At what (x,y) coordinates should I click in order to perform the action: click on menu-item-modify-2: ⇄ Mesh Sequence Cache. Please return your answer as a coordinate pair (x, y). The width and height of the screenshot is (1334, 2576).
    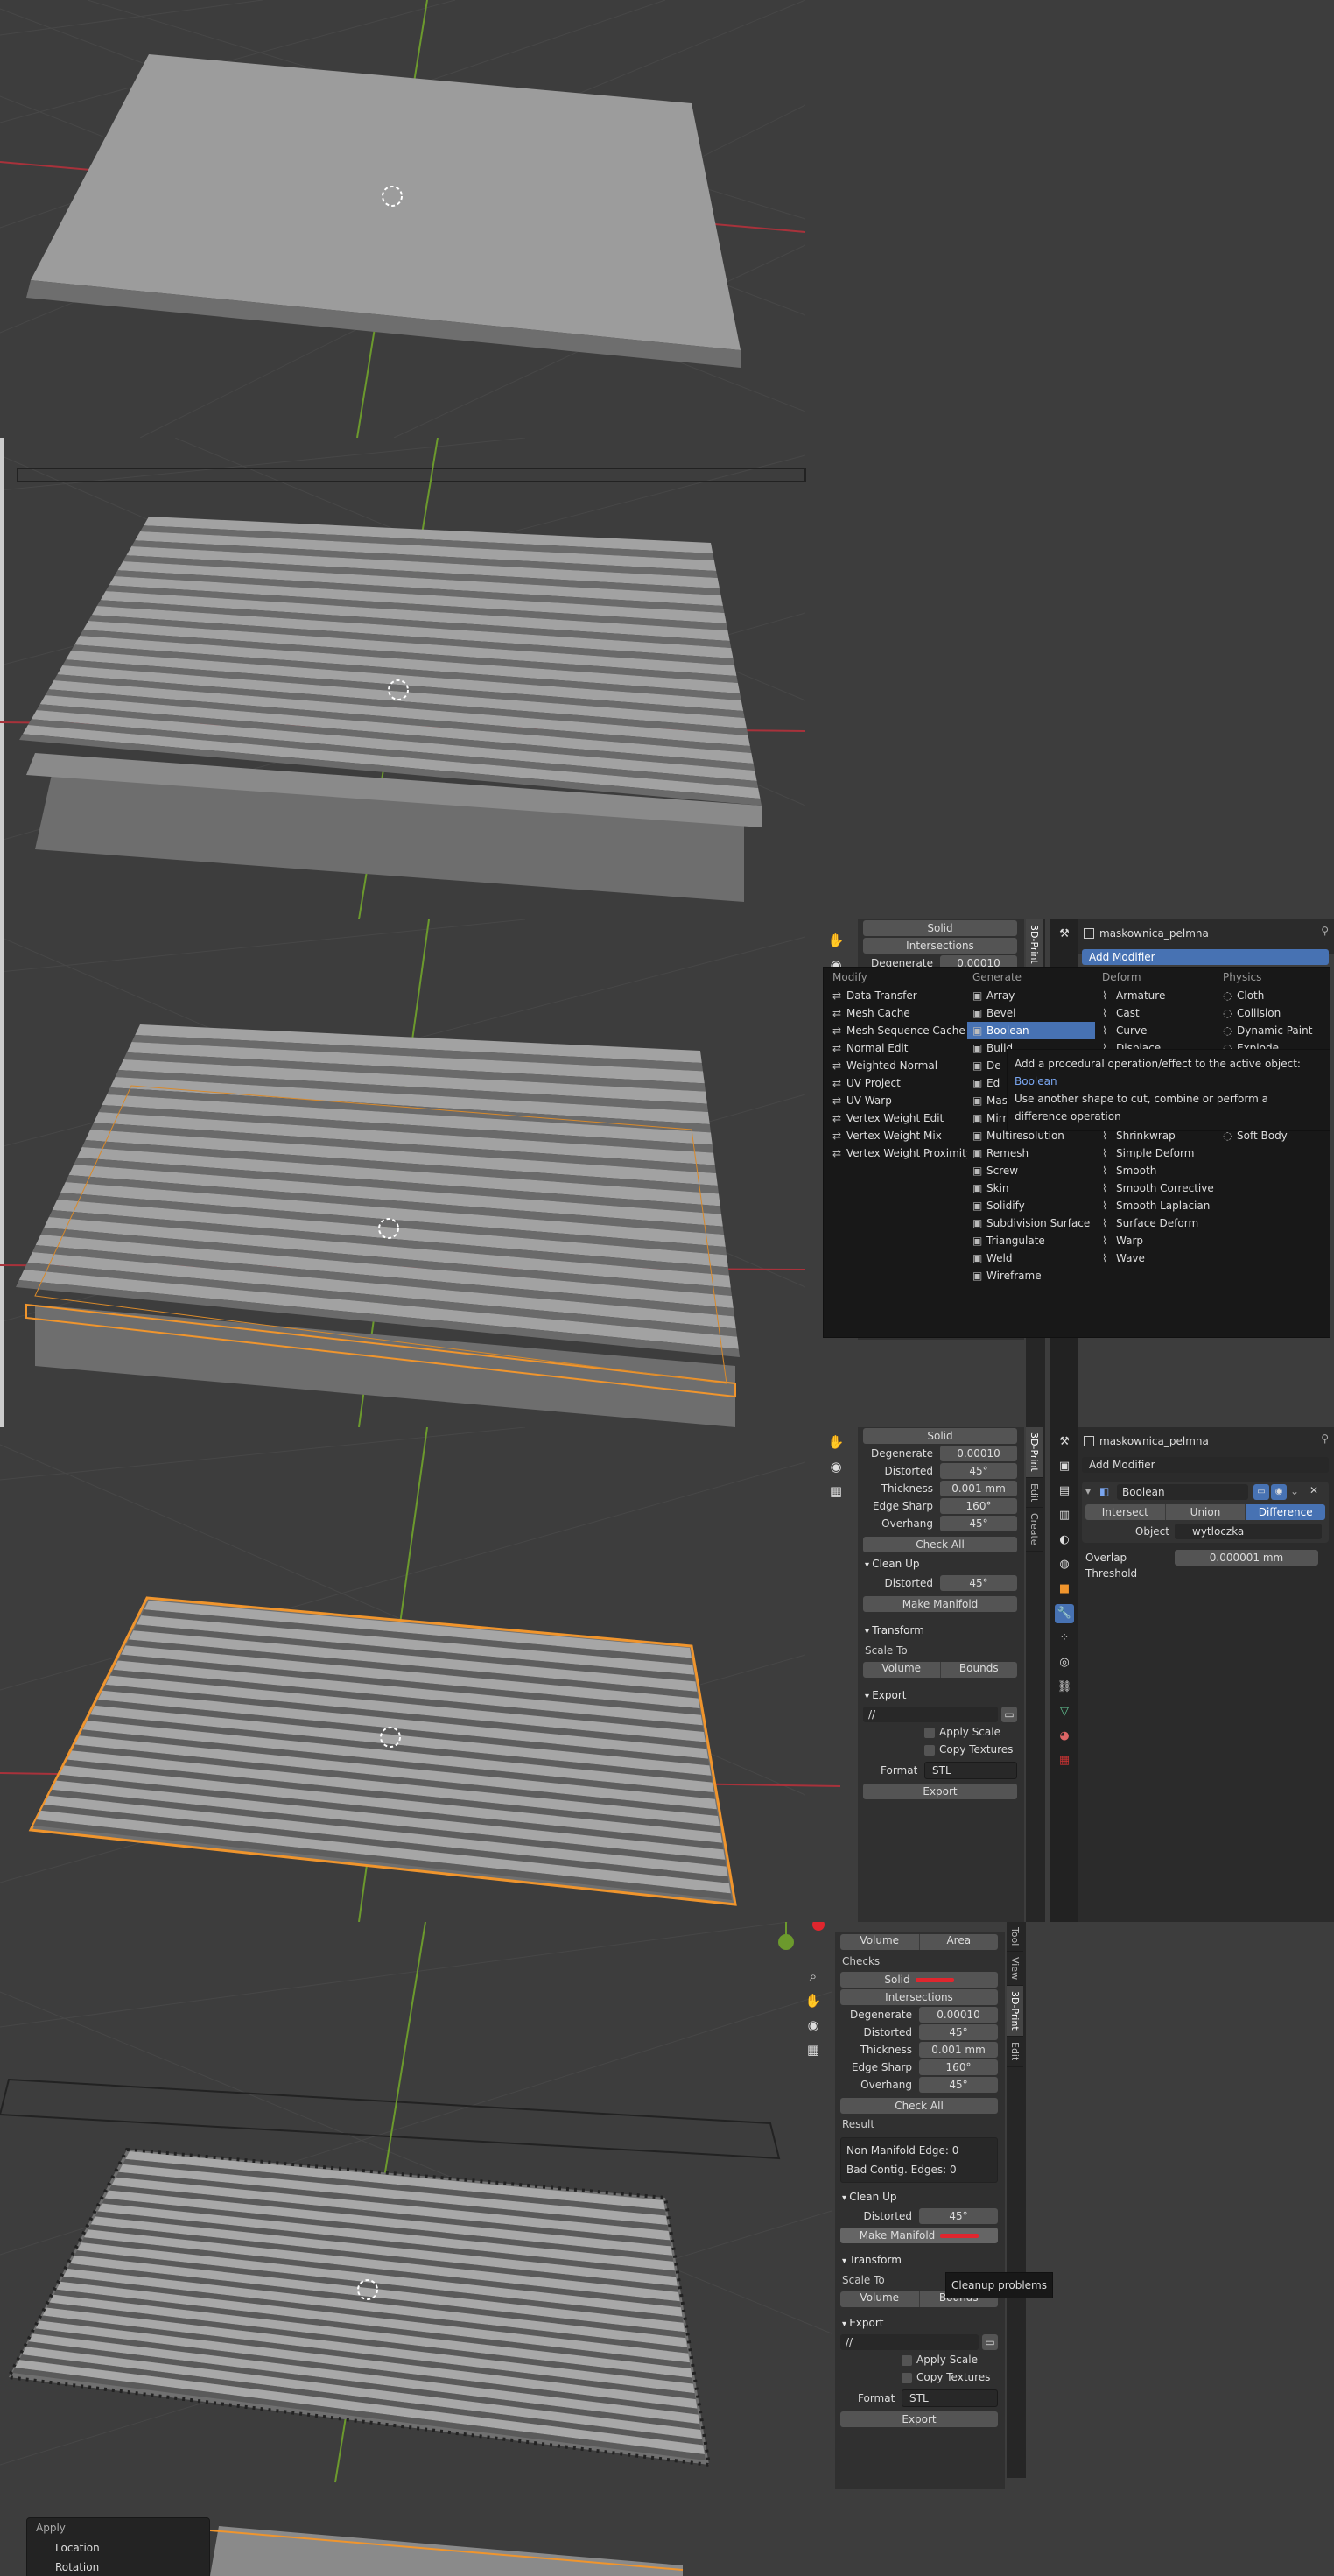
    Looking at the image, I should click on (897, 1030).